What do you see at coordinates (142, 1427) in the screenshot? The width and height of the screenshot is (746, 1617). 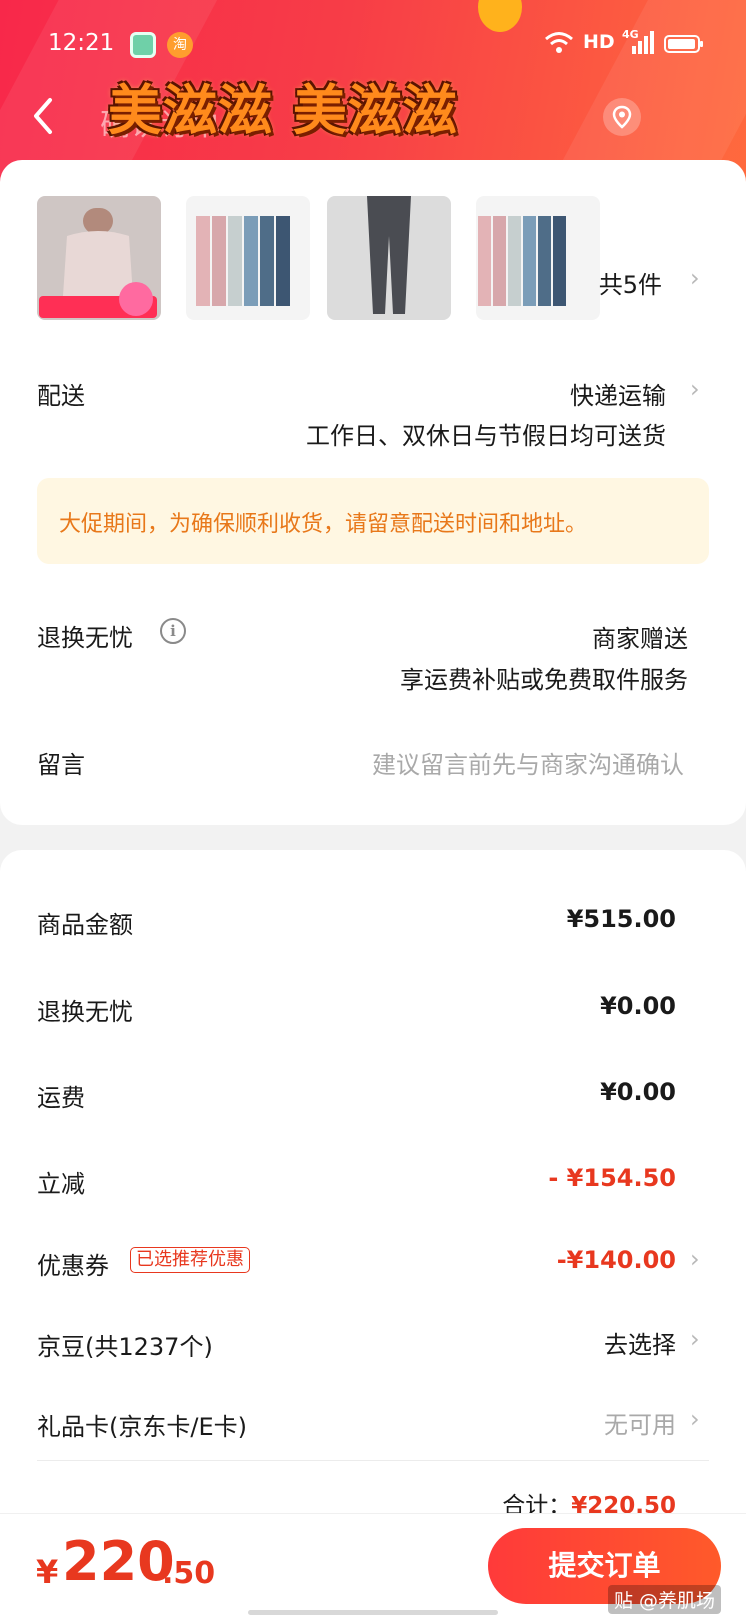 I see `gift-card-label: 礼品卡(京东卡/E卡)` at bounding box center [142, 1427].